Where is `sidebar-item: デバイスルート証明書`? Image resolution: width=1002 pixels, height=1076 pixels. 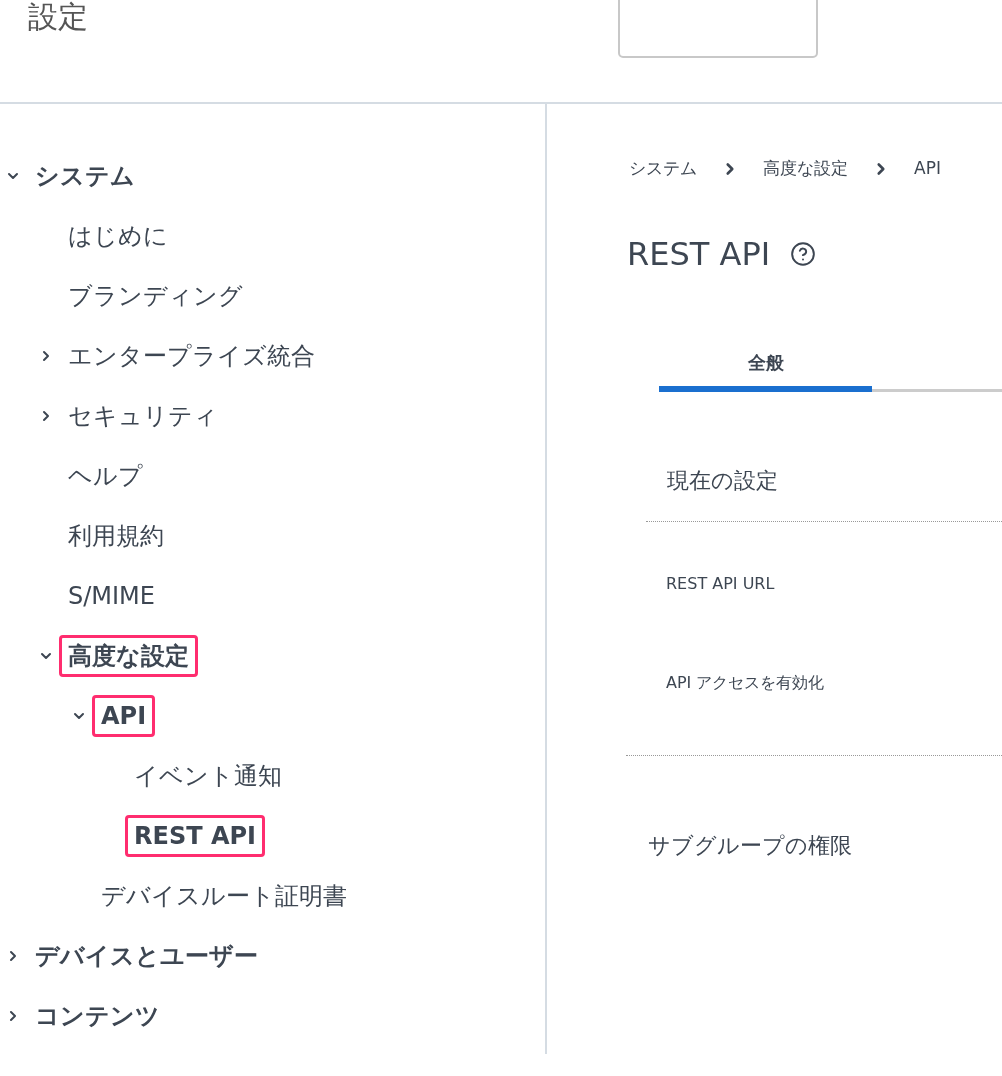 sidebar-item: デバイスルート証明書 is located at coordinates (224, 896).